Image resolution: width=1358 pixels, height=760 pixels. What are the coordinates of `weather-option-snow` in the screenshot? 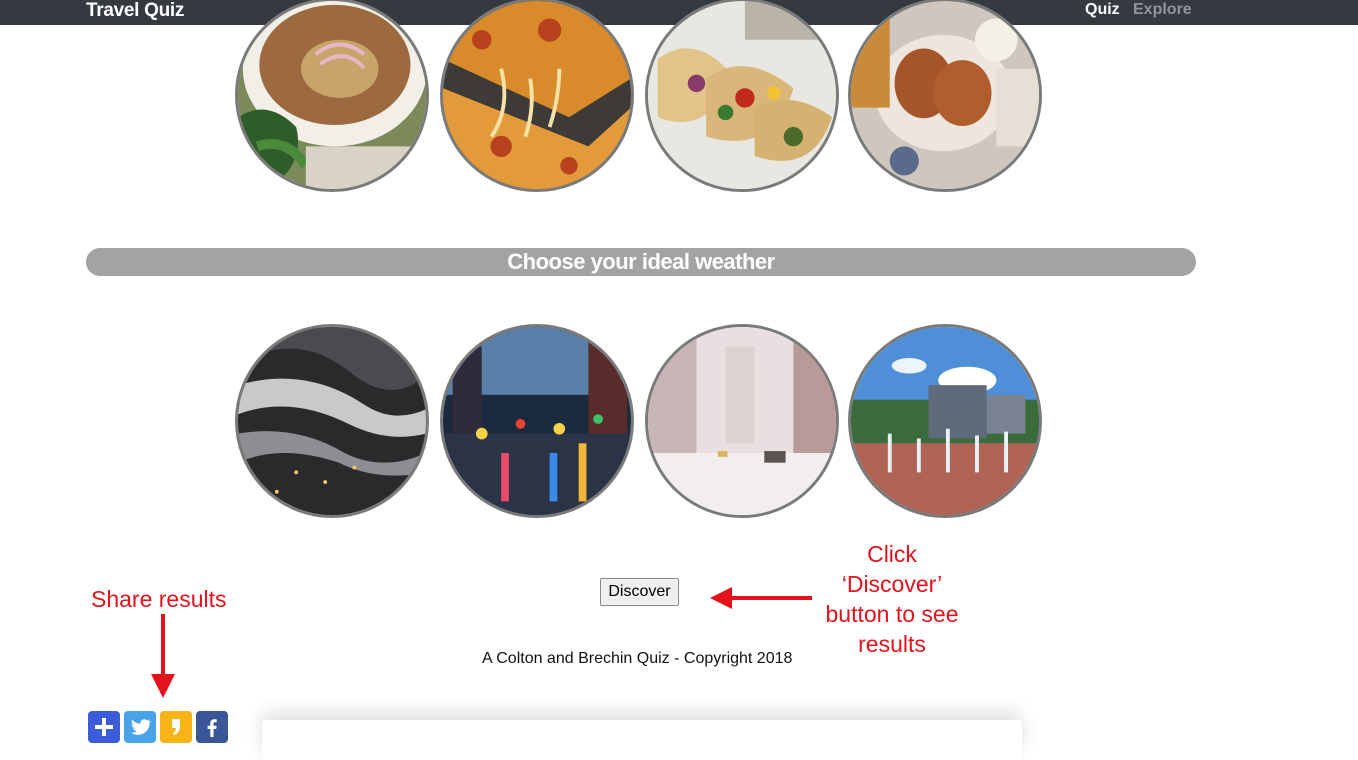 It's located at (742, 421).